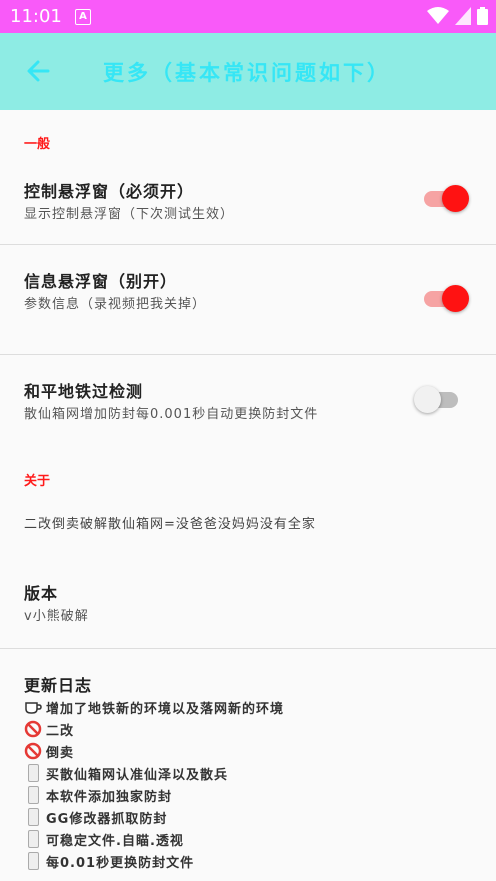 This screenshot has height=881, width=496. What do you see at coordinates (120, 863) in the screenshot?
I see `changelog-text: 每0.01秒更换防封文件` at bounding box center [120, 863].